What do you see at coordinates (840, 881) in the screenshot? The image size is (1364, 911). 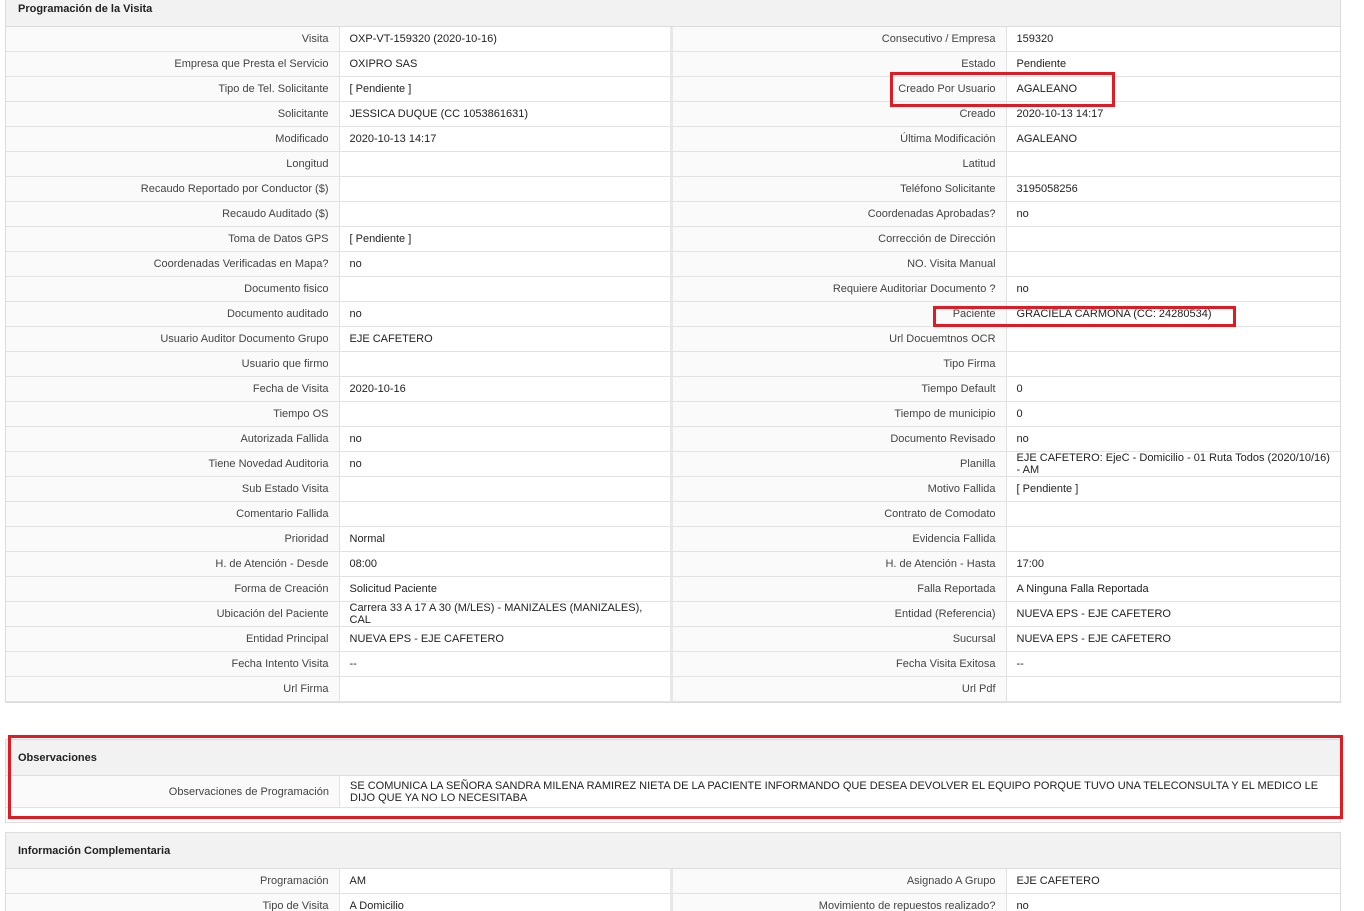 I see `field-label: Asignado A Grupo` at bounding box center [840, 881].